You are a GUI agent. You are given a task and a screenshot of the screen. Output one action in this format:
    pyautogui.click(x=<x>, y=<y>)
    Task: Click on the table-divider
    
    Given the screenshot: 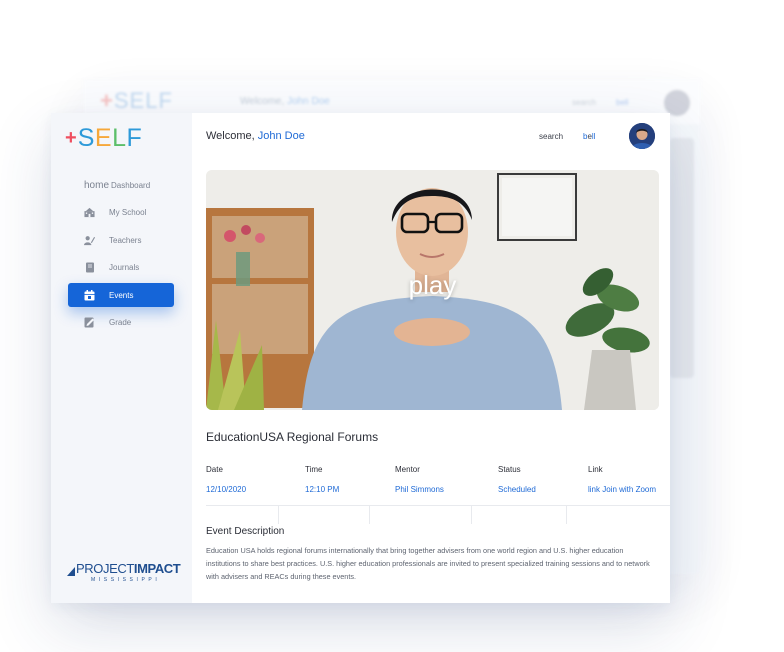 What is the action you would take?
    pyautogui.click(x=438, y=514)
    